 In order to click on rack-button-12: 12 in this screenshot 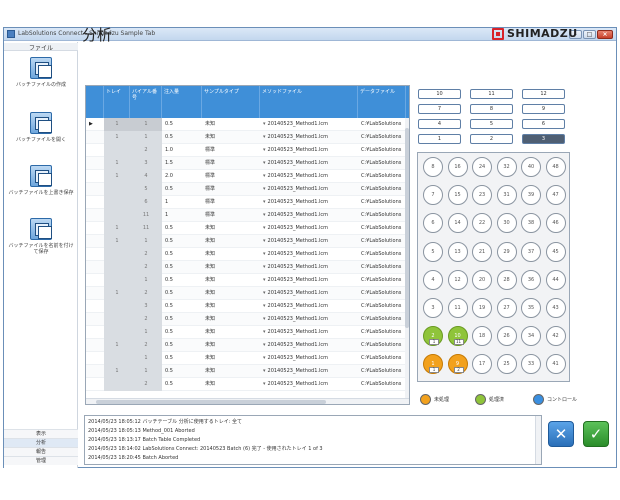, I will do `click(543, 94)`.